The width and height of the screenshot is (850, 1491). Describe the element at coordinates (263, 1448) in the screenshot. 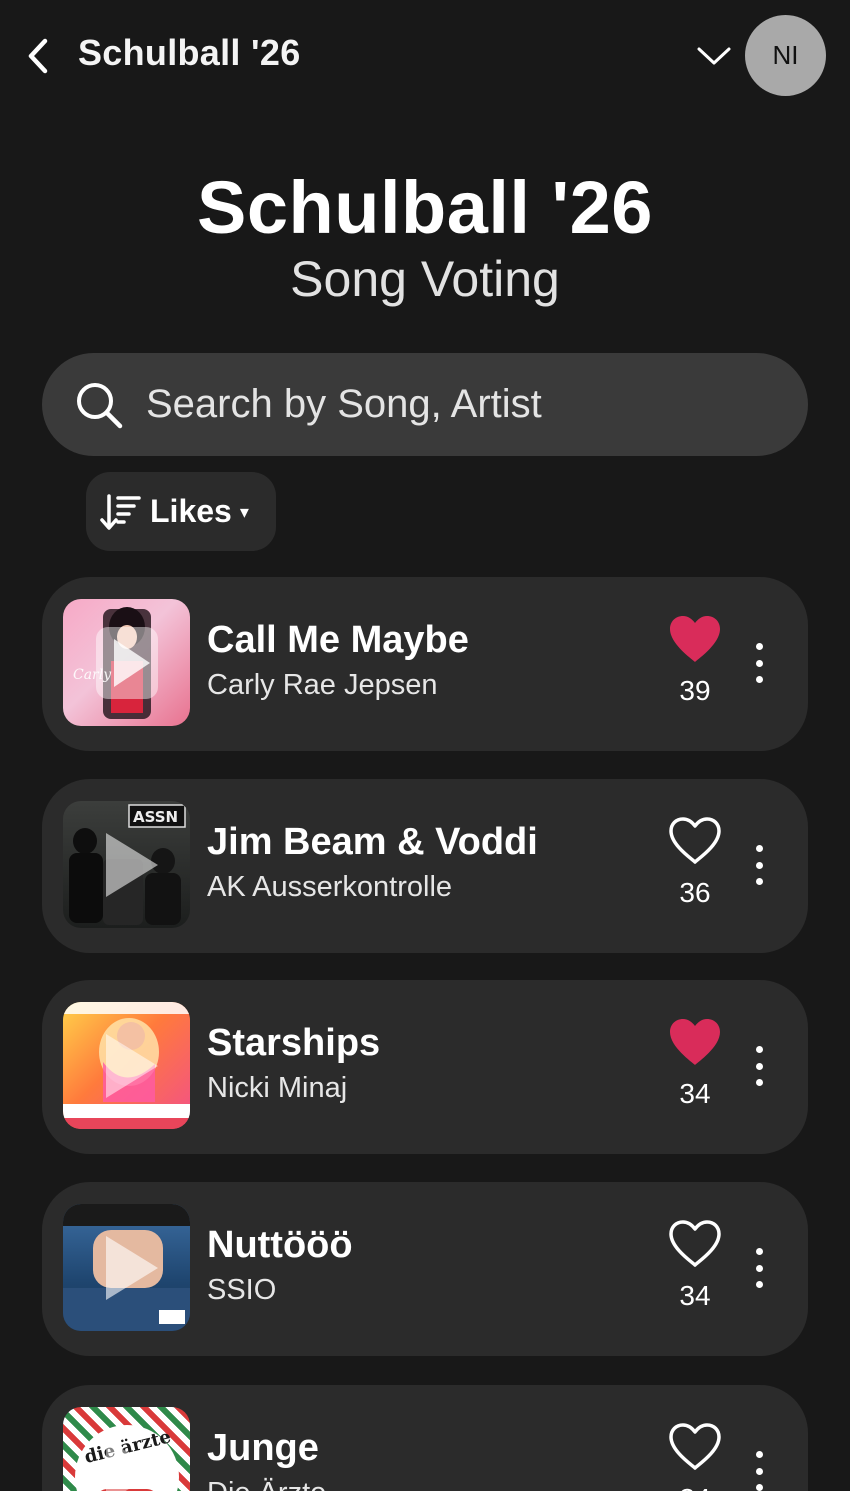

I see `song-title: Junge` at that location.